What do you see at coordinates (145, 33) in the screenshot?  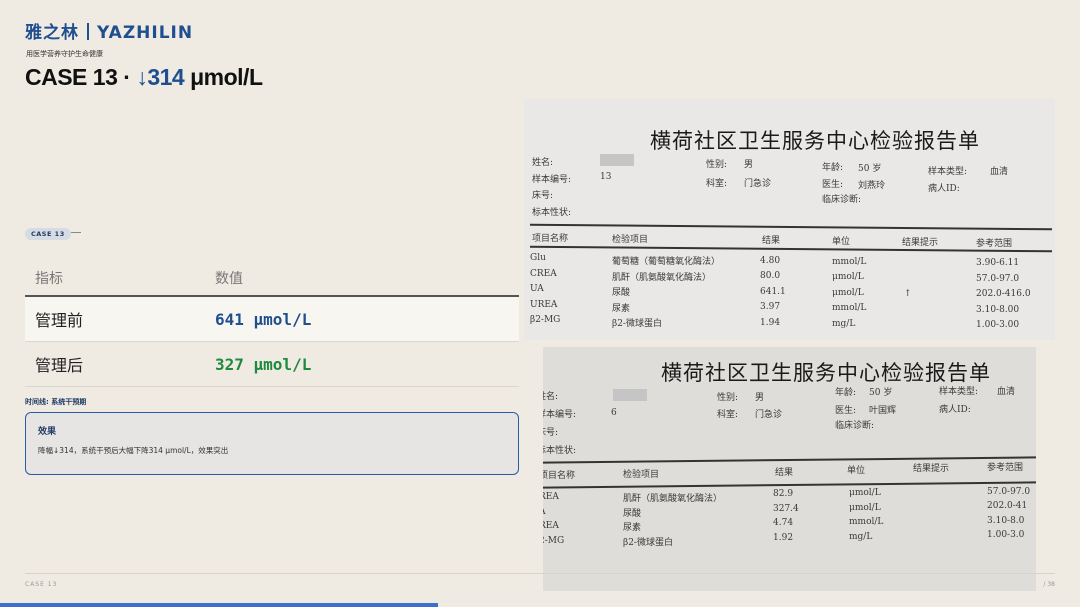 I see `brand-name-en: YAZHILIN` at bounding box center [145, 33].